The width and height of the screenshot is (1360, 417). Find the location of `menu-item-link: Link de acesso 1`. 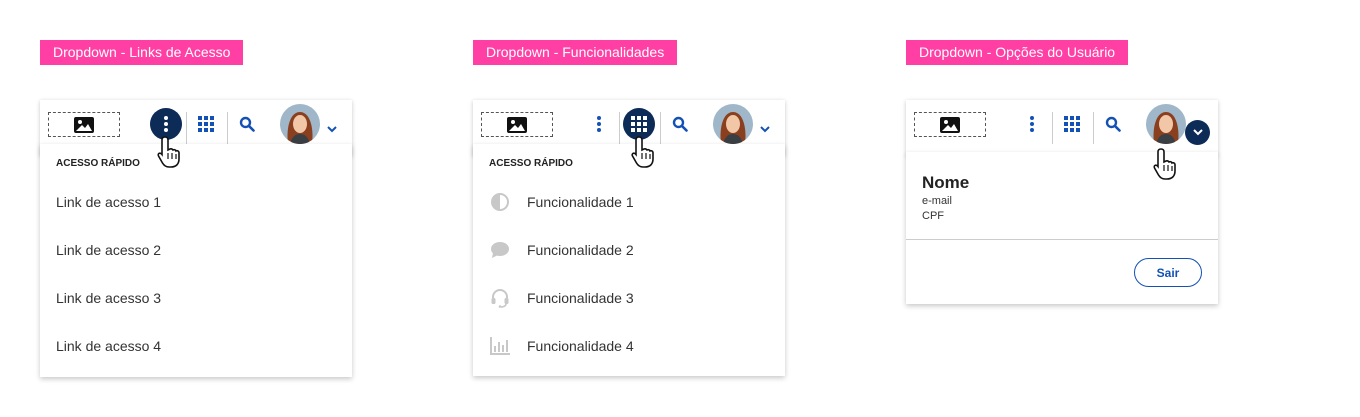

menu-item-link: Link de acesso 1 is located at coordinates (196, 202).